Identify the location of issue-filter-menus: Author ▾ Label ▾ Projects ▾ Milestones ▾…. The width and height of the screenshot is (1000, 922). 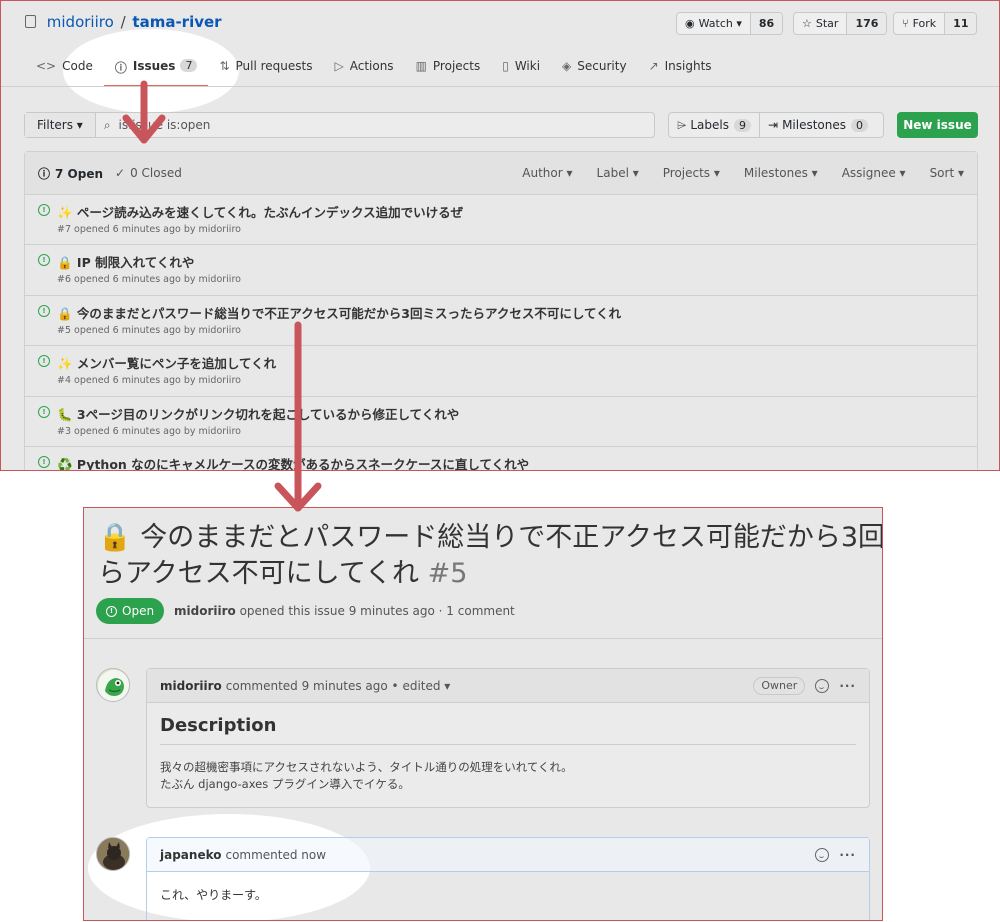
(731, 173).